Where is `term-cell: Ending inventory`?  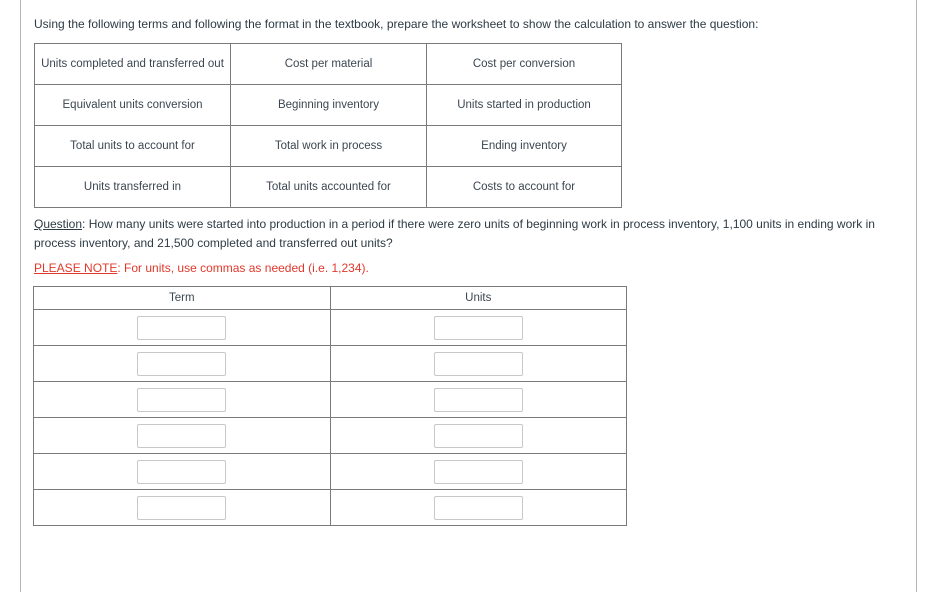 term-cell: Ending inventory is located at coordinates (524, 146).